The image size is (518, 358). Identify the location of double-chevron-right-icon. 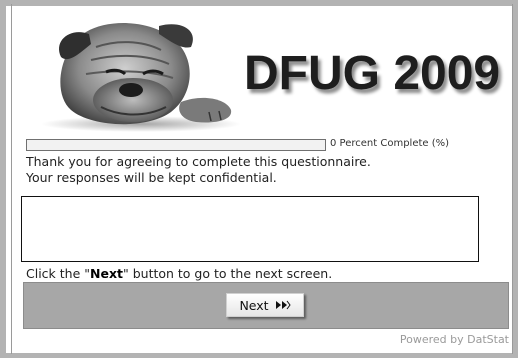
(283, 305).